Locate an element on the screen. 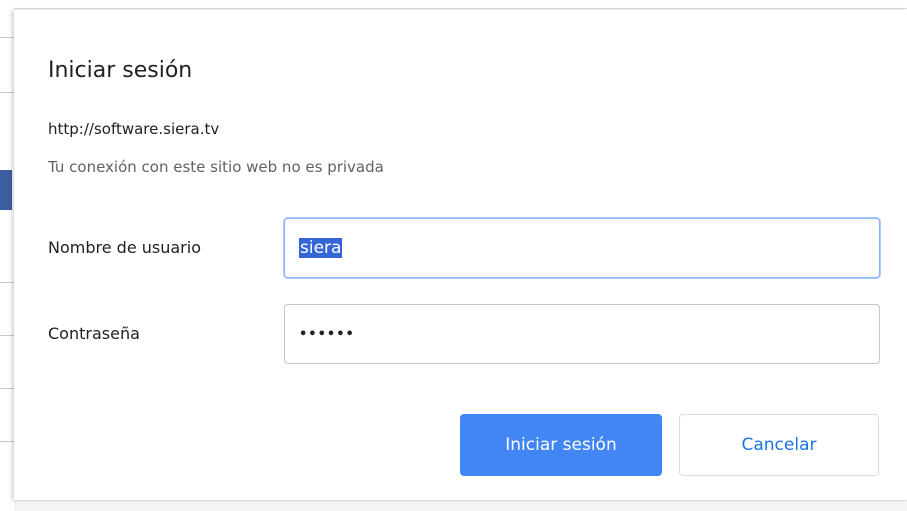  background-highlight is located at coordinates (6, 190).